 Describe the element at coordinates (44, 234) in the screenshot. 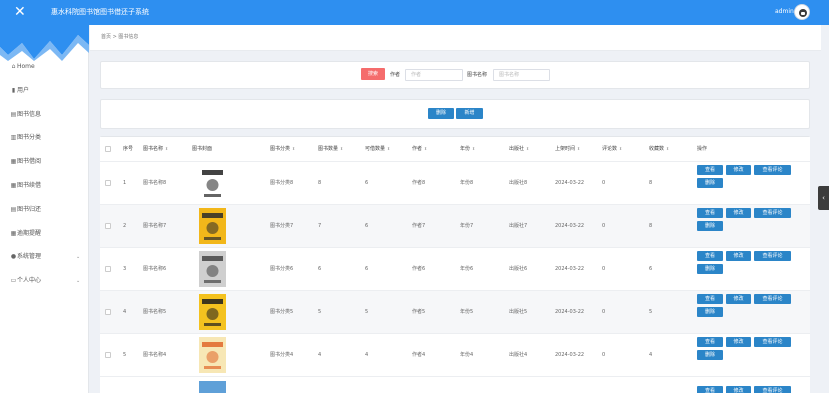

I see `sidebar-item-8: ▦ 逾期提醒` at that location.